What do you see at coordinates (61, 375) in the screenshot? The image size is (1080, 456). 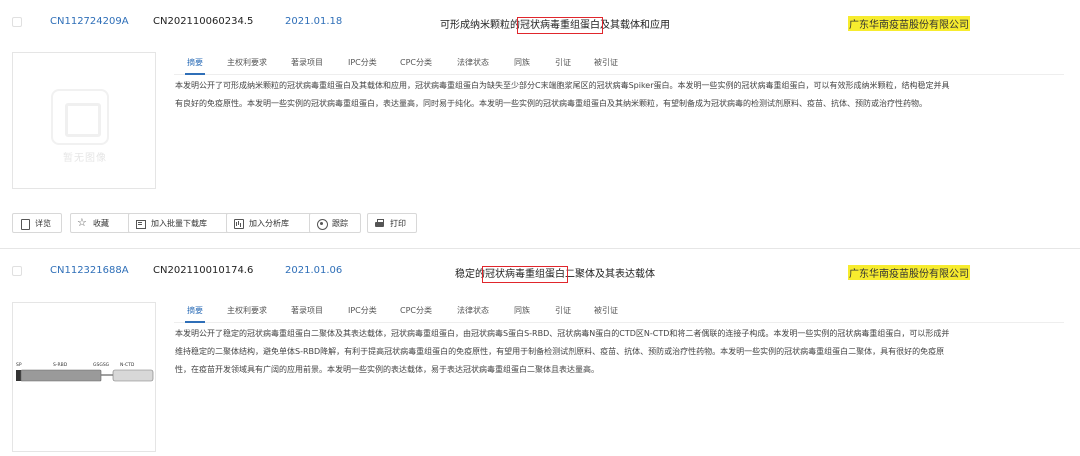 I see `diagram-s-rbd-block` at bounding box center [61, 375].